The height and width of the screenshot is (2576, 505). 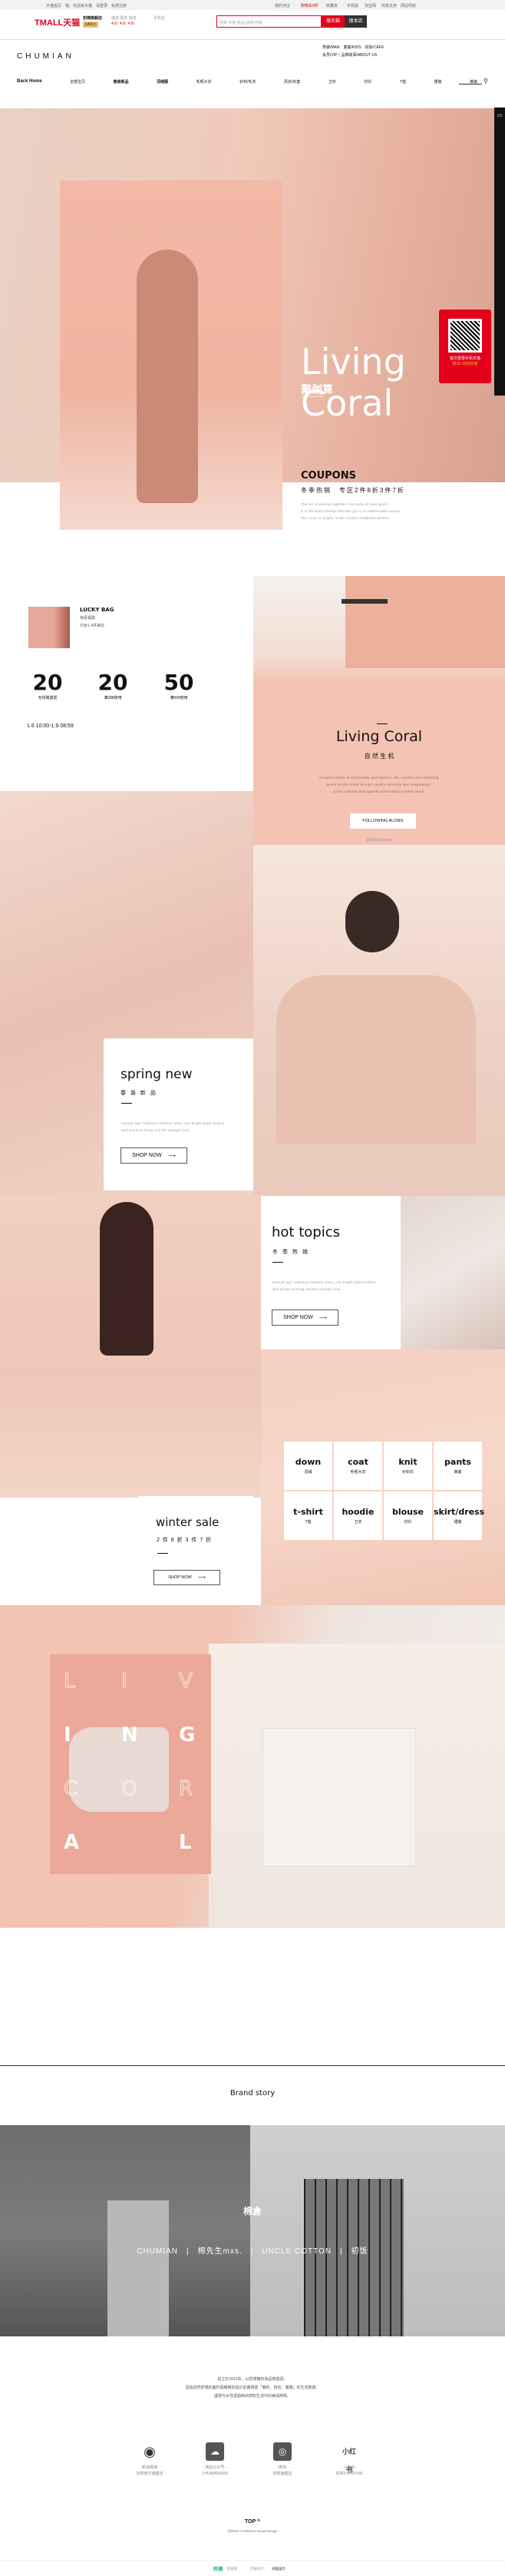 What do you see at coordinates (486, 81) in the screenshot?
I see `search-icon: ⚲` at bounding box center [486, 81].